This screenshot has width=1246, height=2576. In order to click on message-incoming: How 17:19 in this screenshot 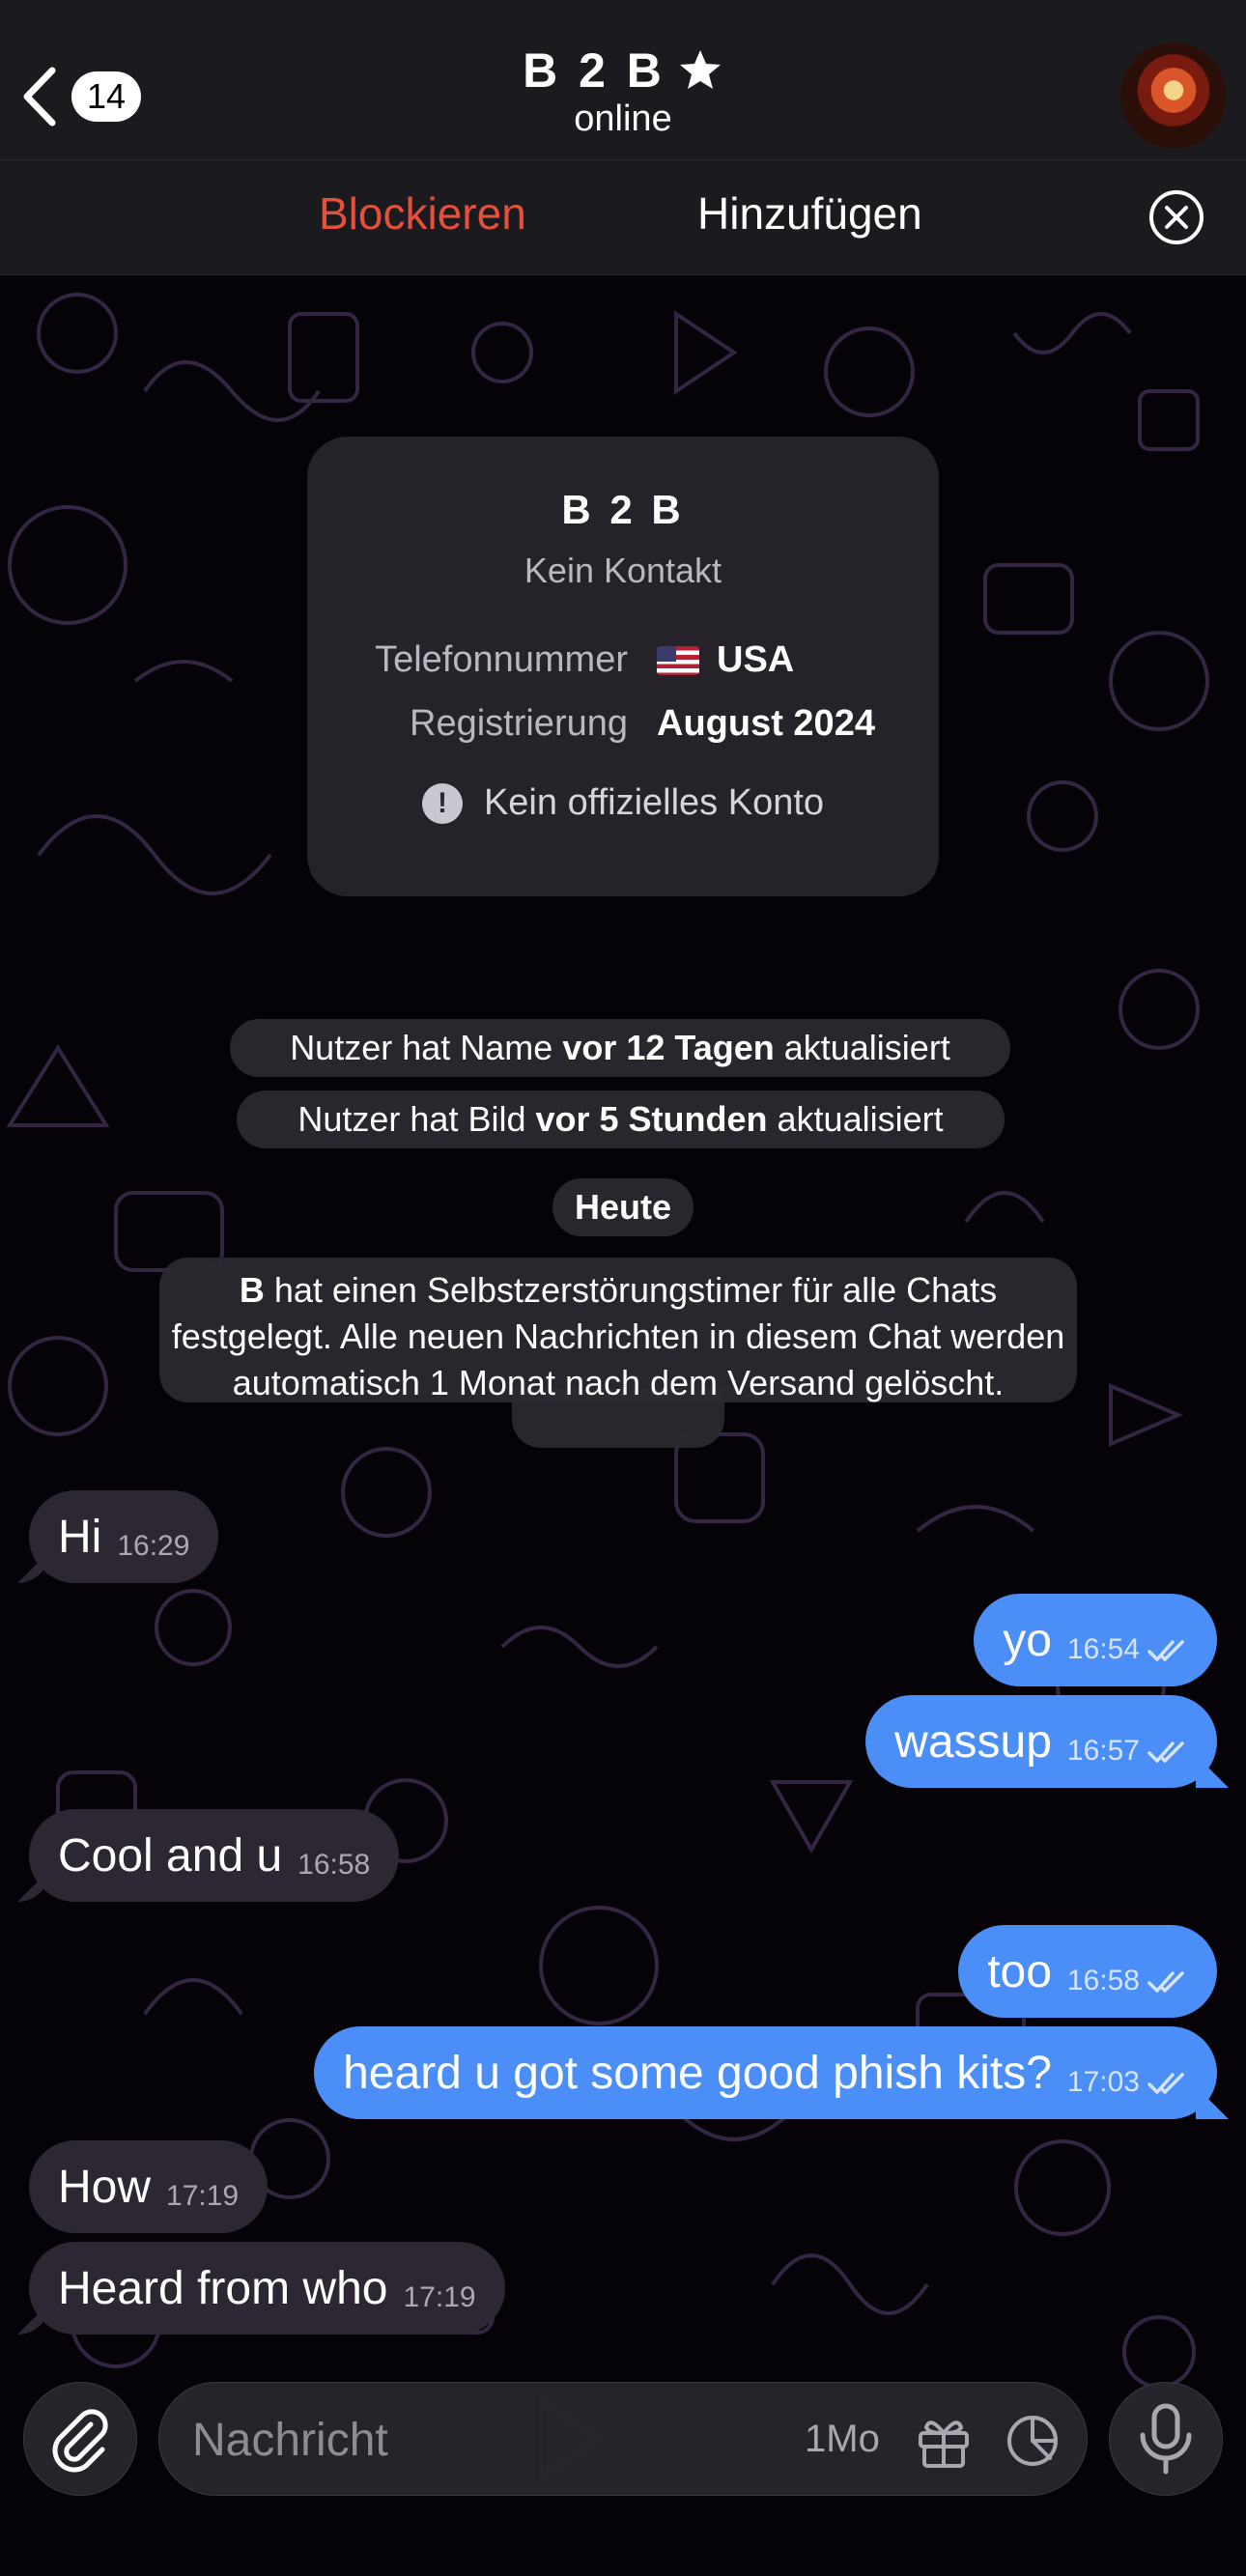, I will do `click(149, 2186)`.